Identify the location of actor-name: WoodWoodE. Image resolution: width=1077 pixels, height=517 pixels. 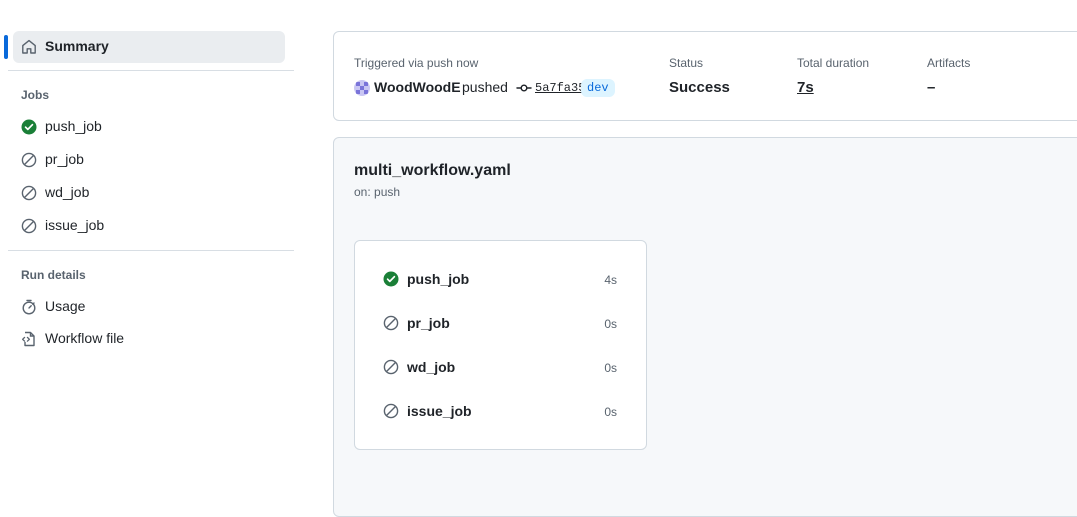
(417, 87).